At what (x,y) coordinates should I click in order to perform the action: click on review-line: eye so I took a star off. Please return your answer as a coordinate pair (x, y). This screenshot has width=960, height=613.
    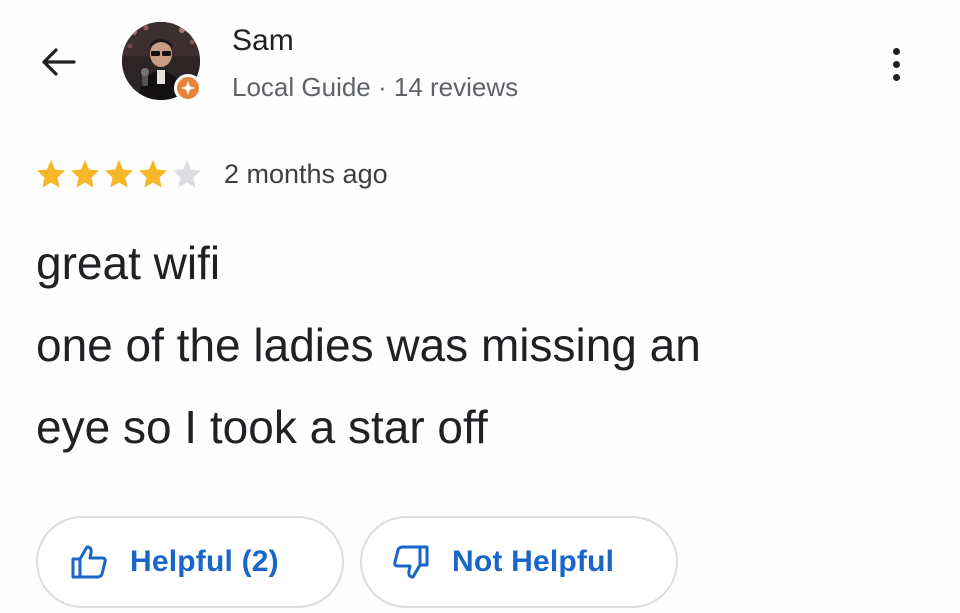
    Looking at the image, I should click on (262, 427).